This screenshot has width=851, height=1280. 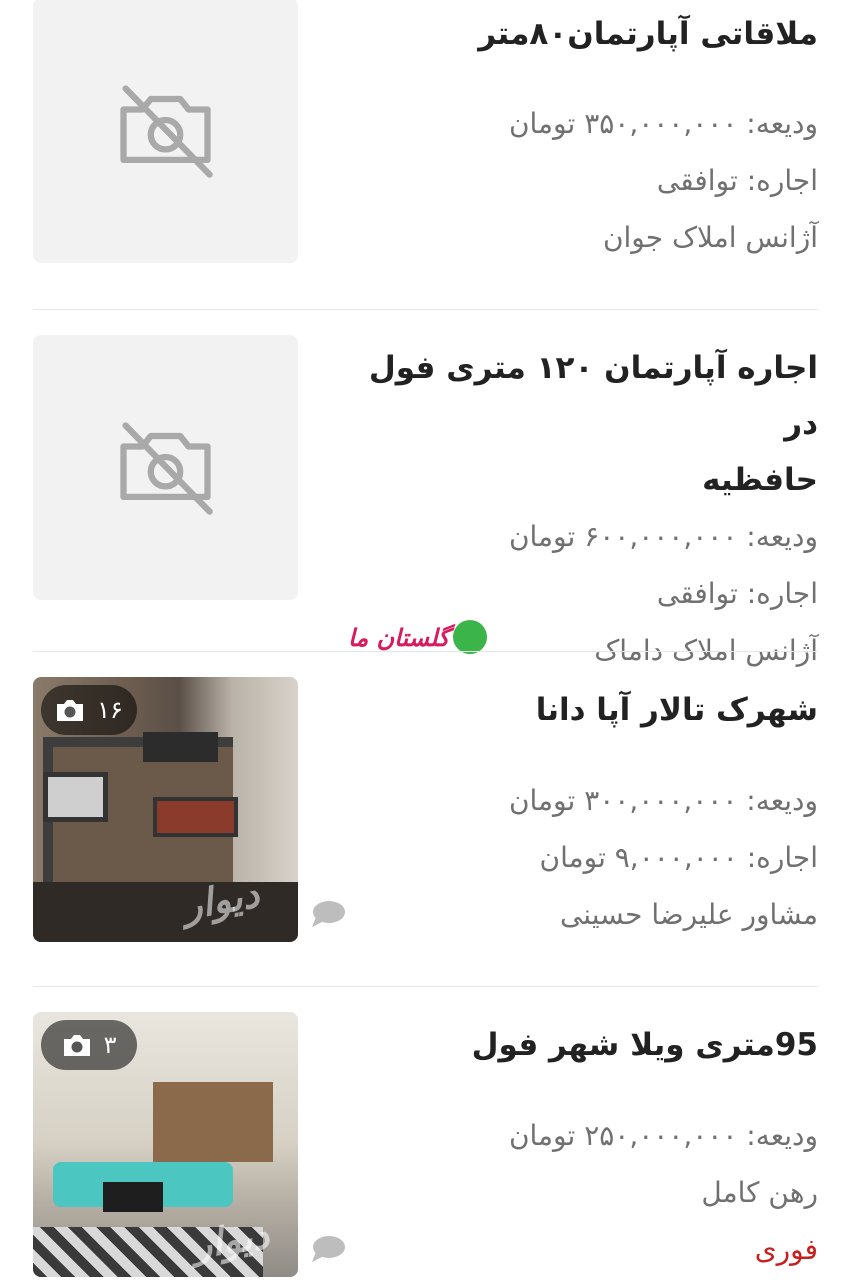 I want to click on listing-title: اجاره آپارتمان ۱۲۰ متری فول در, so click(x=593, y=396).